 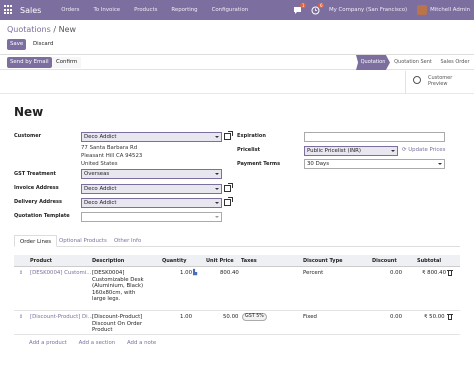 I want to click on col-product: Product, so click(x=41, y=261).